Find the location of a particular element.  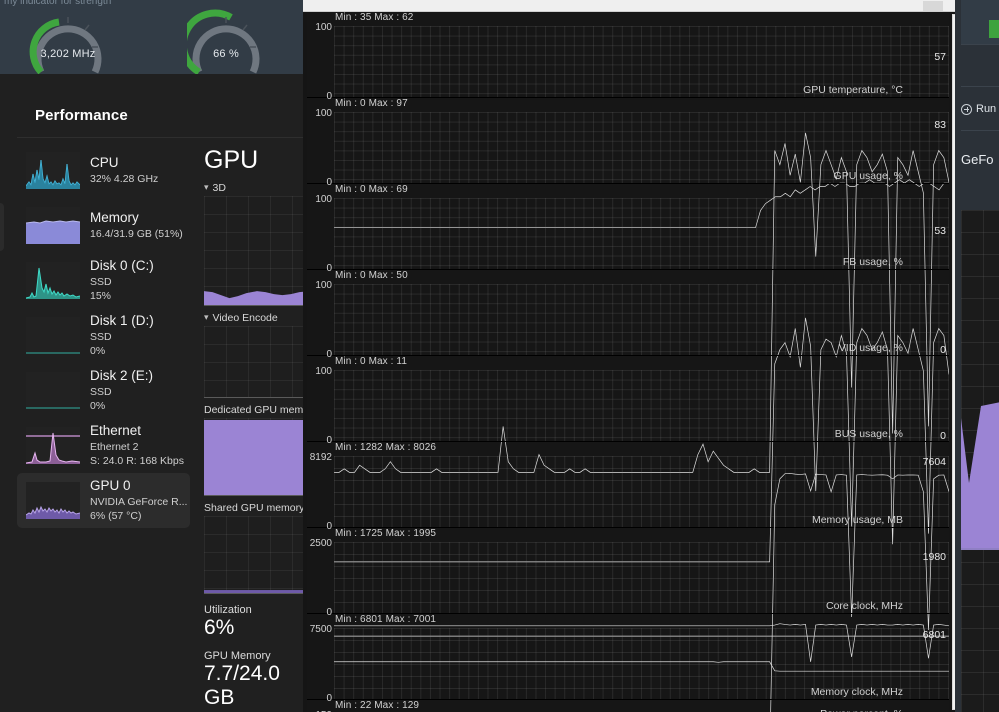

monitor-pane: Min : 0 Max : 97 100 0 GPU usage, % 83 is located at coordinates (628, 141).